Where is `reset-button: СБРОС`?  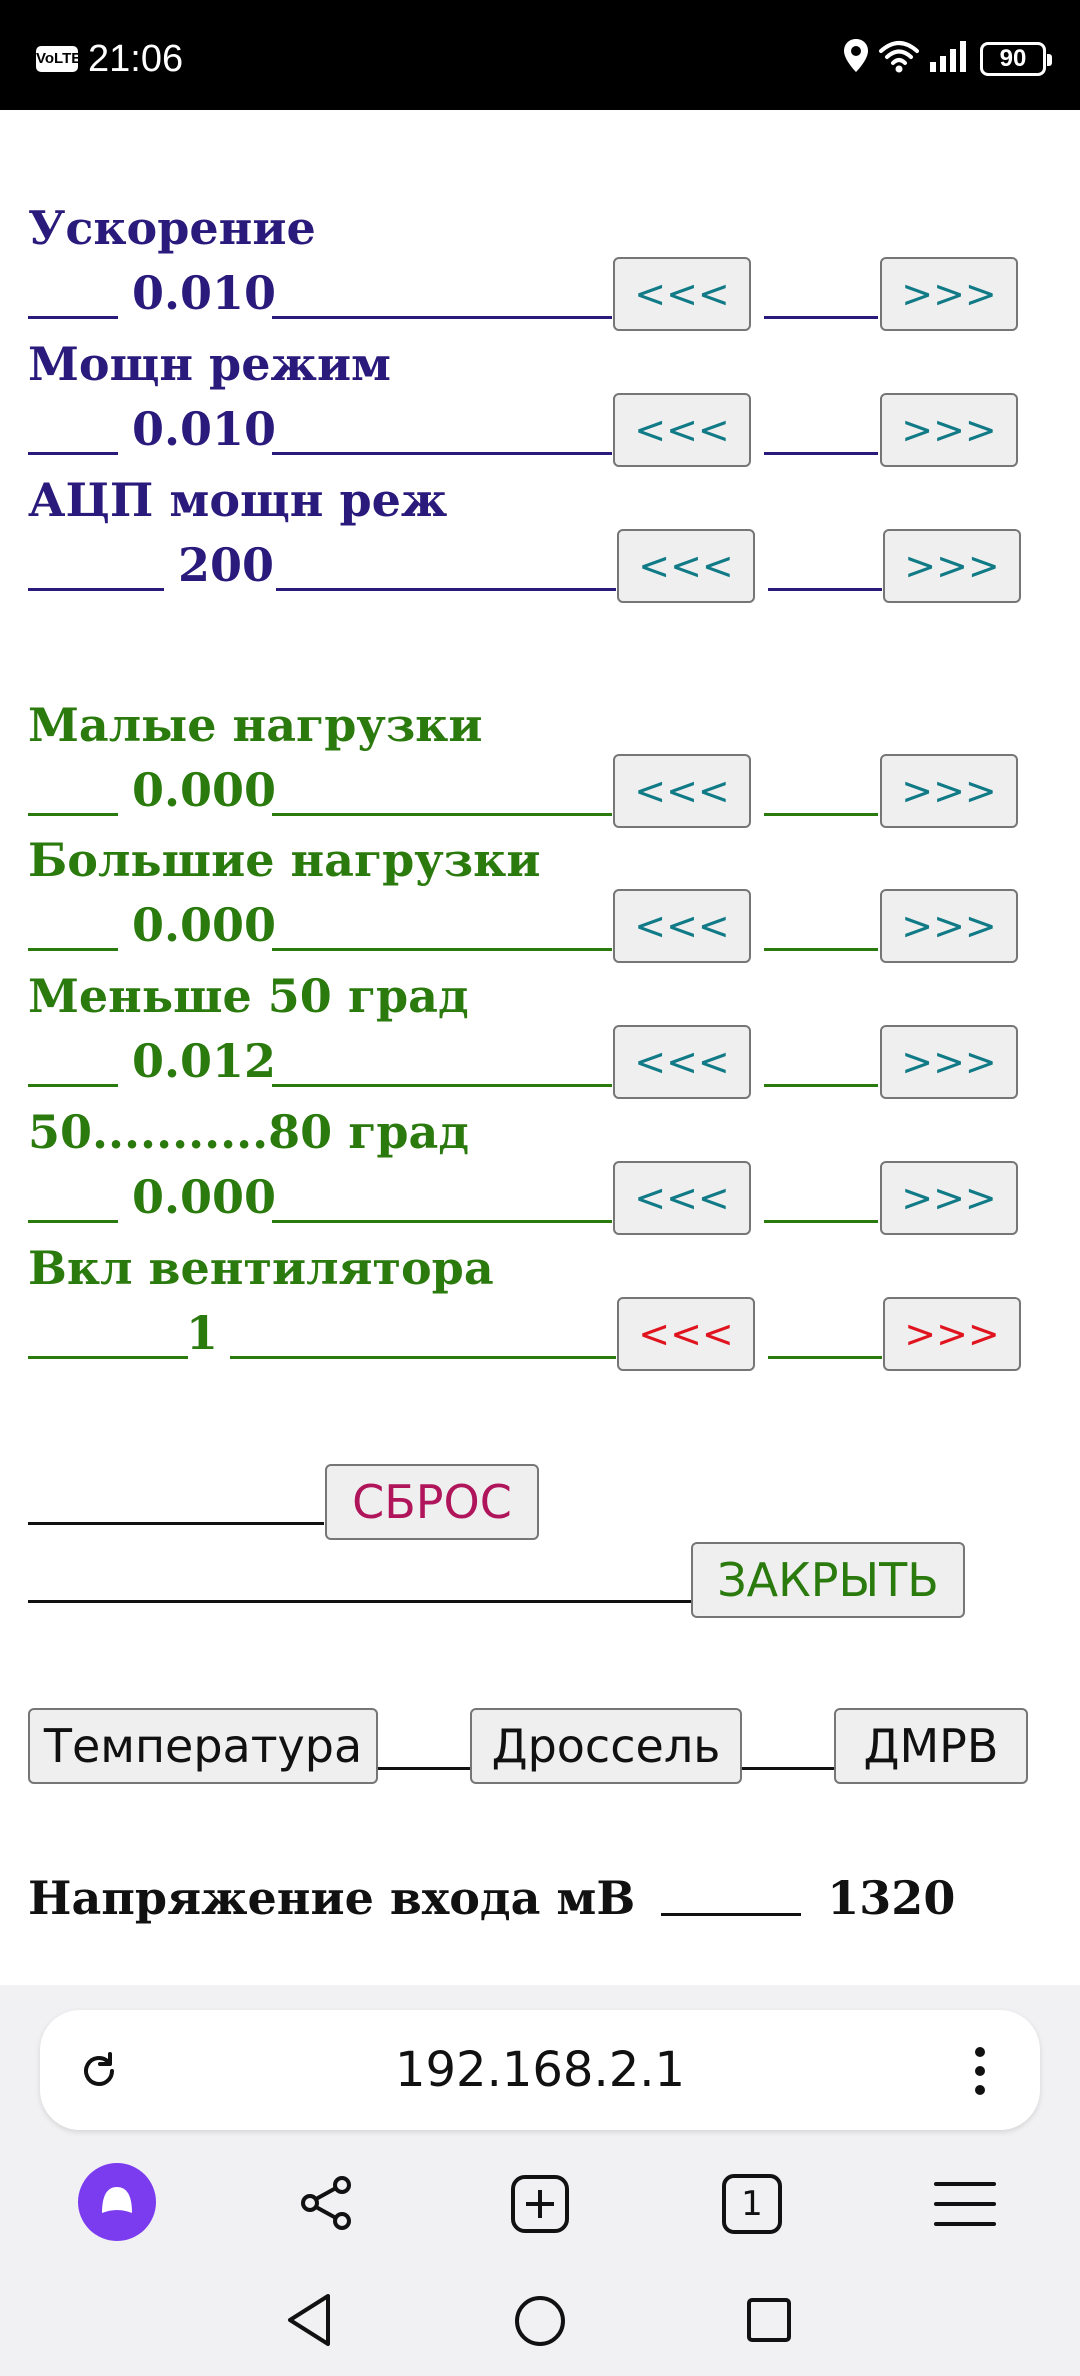 reset-button: СБРОС is located at coordinates (432, 1502).